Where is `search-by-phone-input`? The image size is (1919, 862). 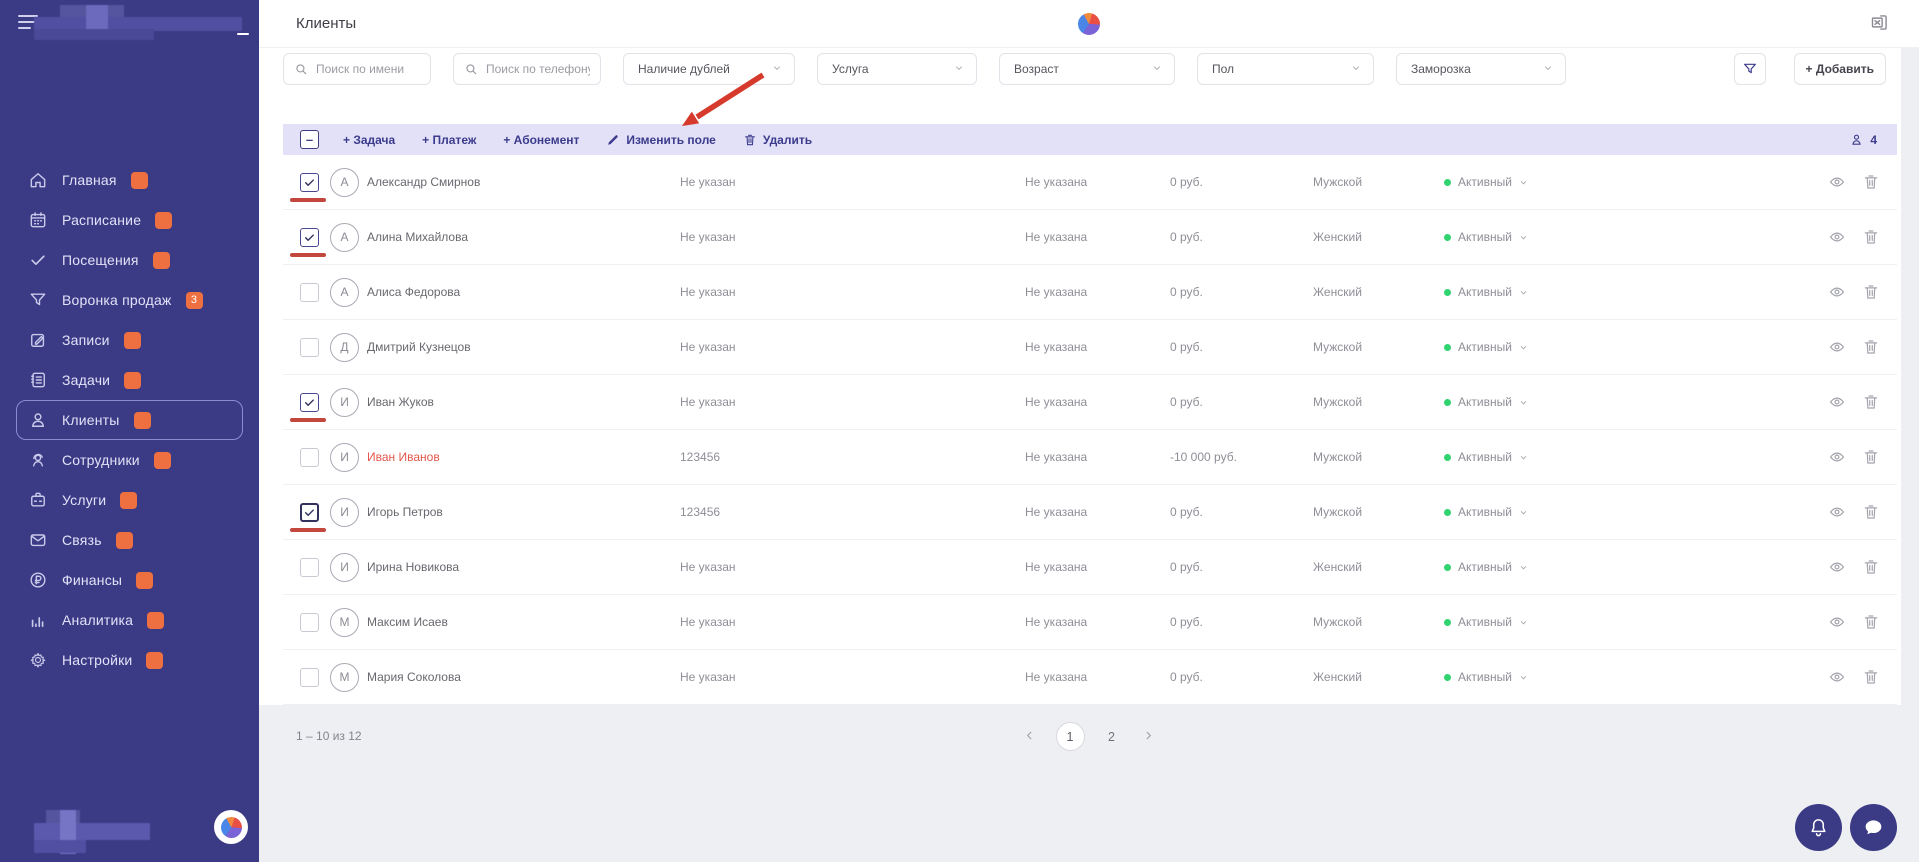
search-by-phone-input is located at coordinates (538, 69).